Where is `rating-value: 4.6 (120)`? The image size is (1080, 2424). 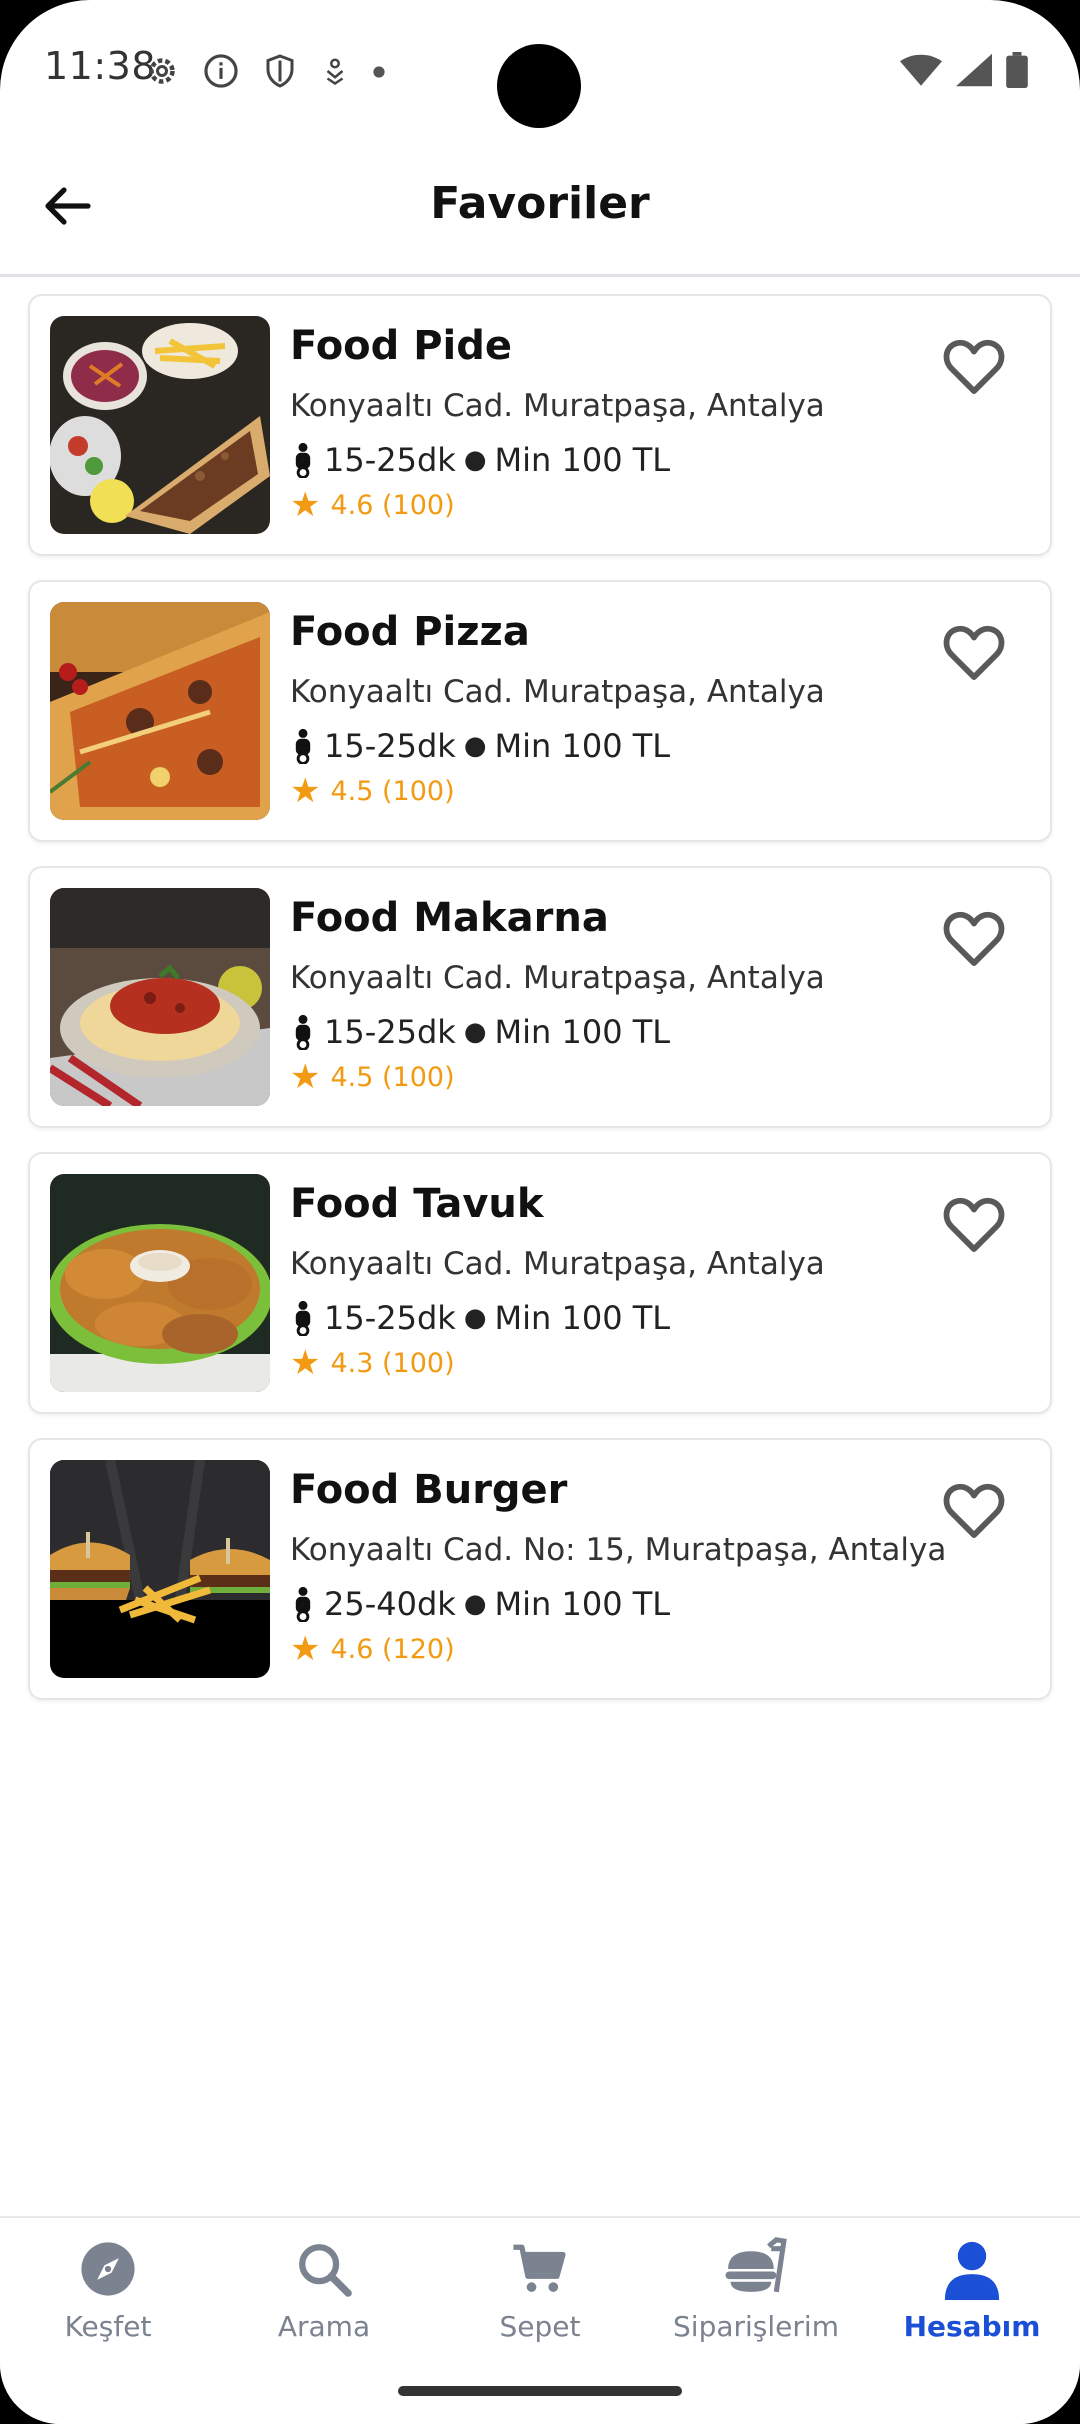
rating-value: 4.6 (120) is located at coordinates (392, 1649).